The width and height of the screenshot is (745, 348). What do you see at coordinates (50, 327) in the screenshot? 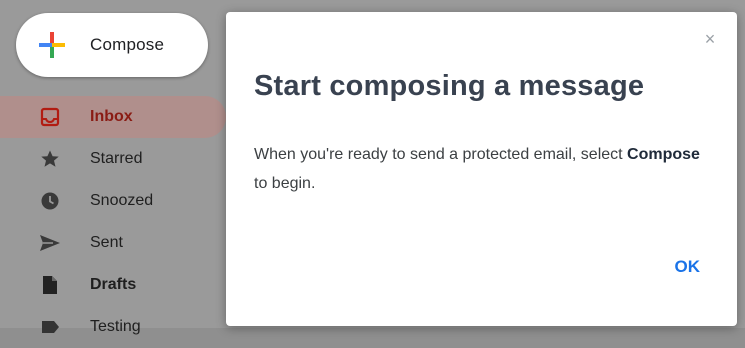
I see `label-icon` at bounding box center [50, 327].